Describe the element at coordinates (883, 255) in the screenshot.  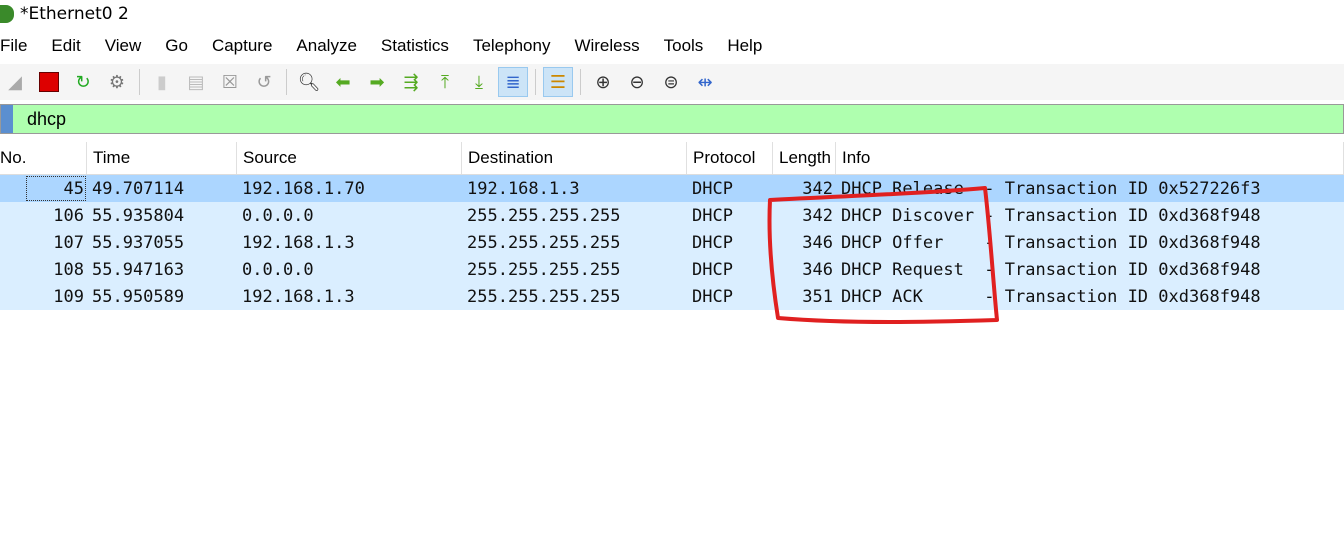
I see `red-annotation-box` at that location.